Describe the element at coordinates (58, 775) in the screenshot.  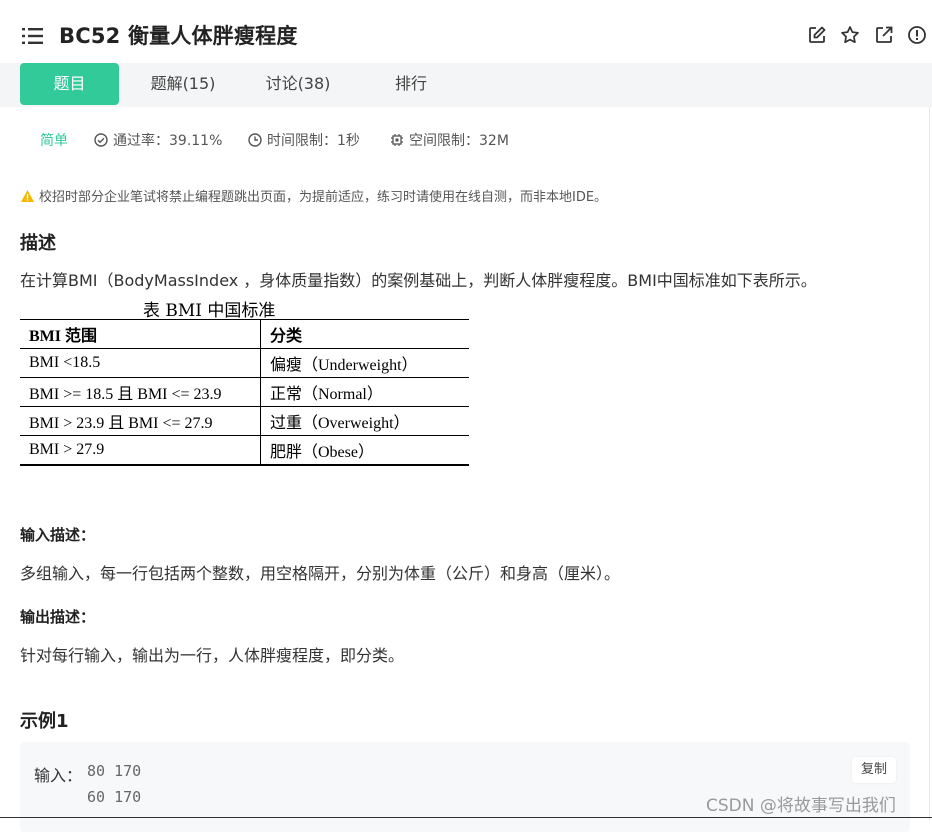
I see `example-input-label: 输入：` at that location.